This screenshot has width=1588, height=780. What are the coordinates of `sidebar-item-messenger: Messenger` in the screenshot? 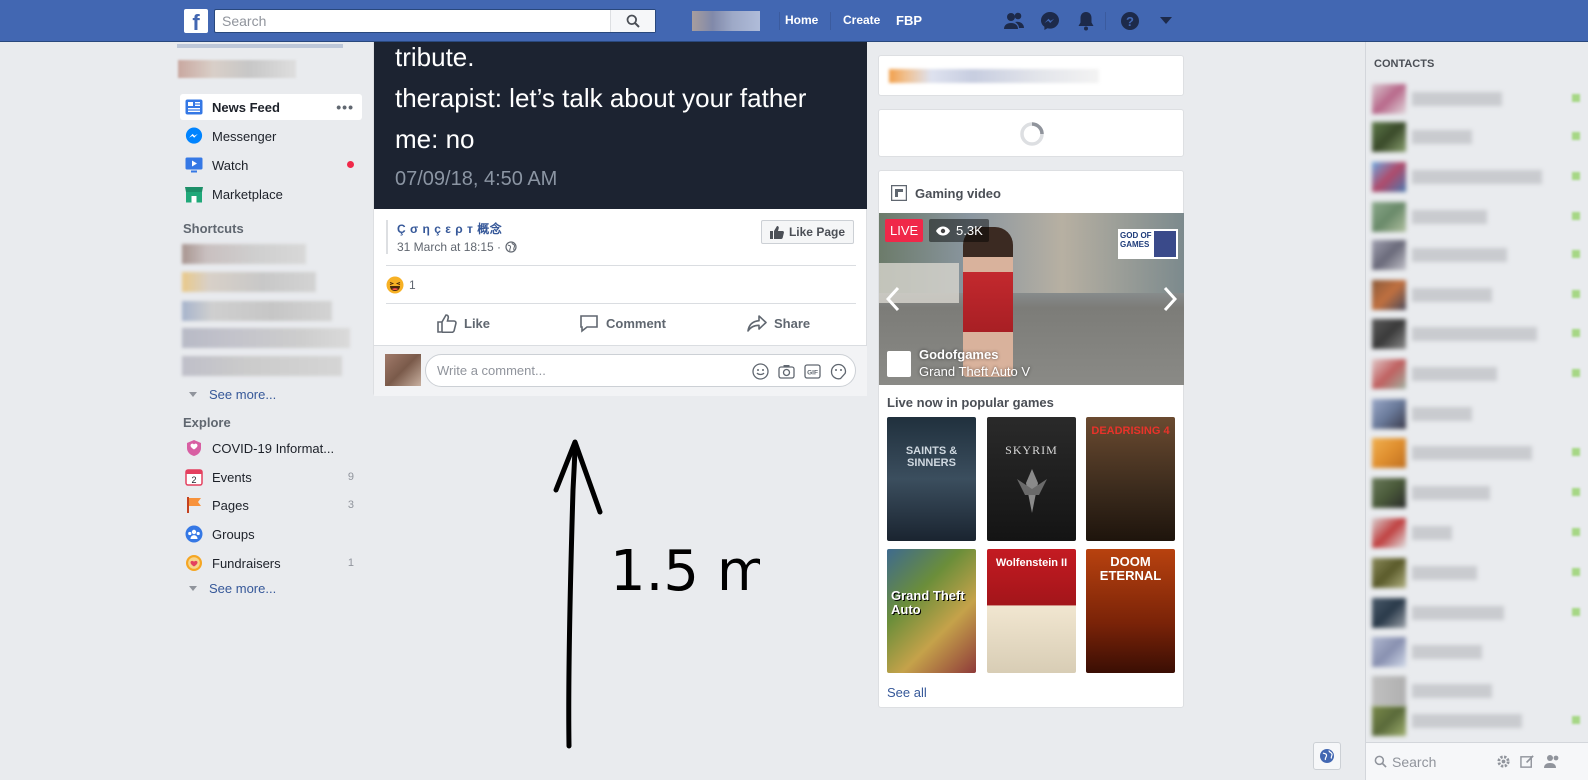 It's located at (271, 136).